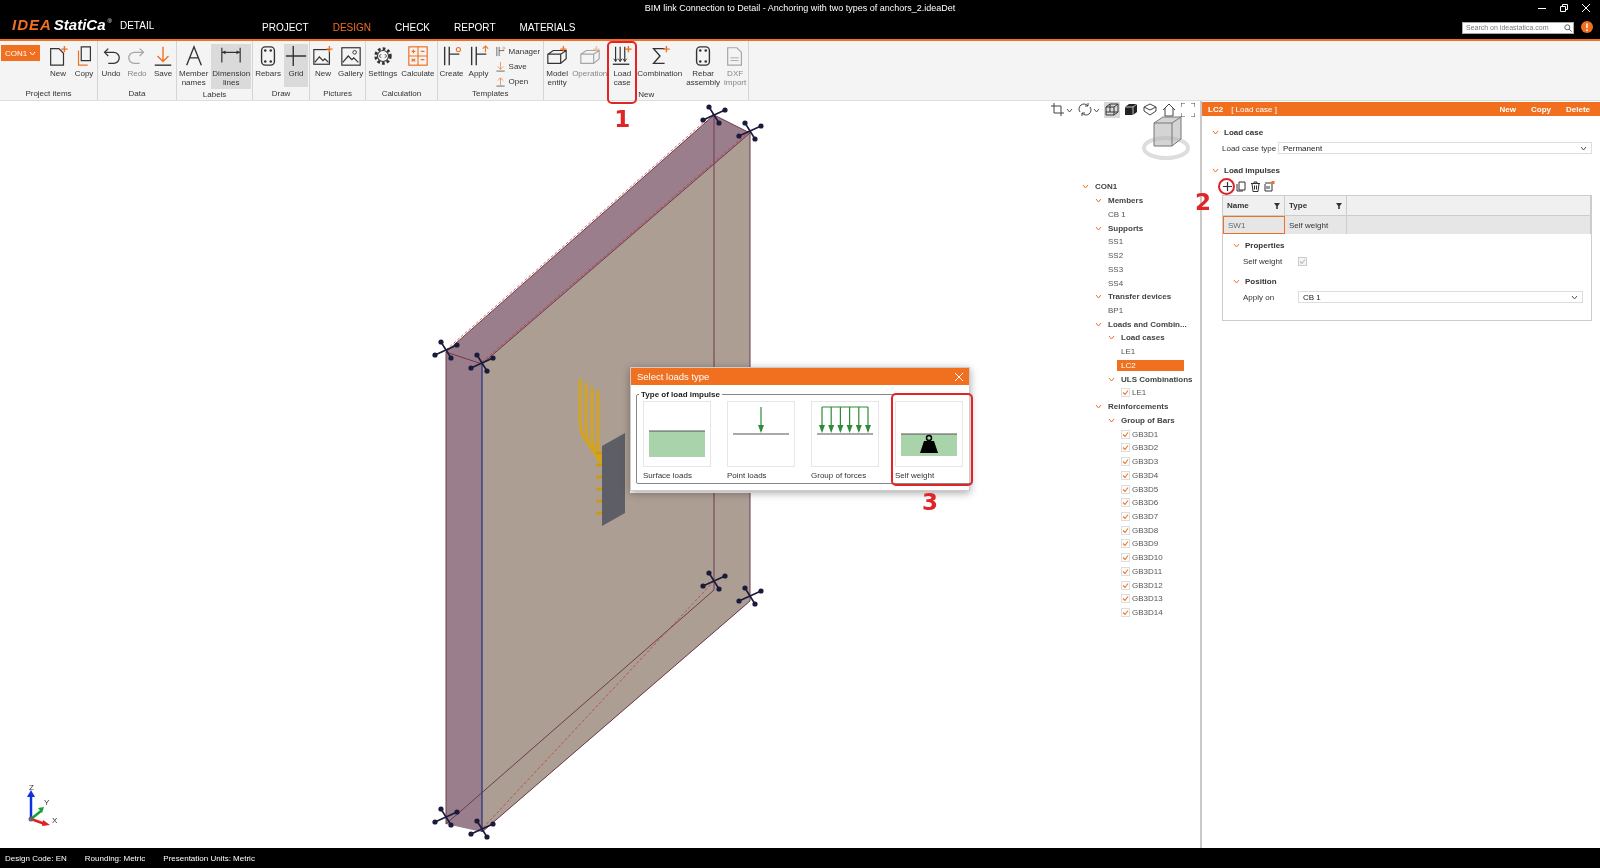 This screenshot has height=868, width=1600. I want to click on ribbon-button: Manager, so click(517, 51).